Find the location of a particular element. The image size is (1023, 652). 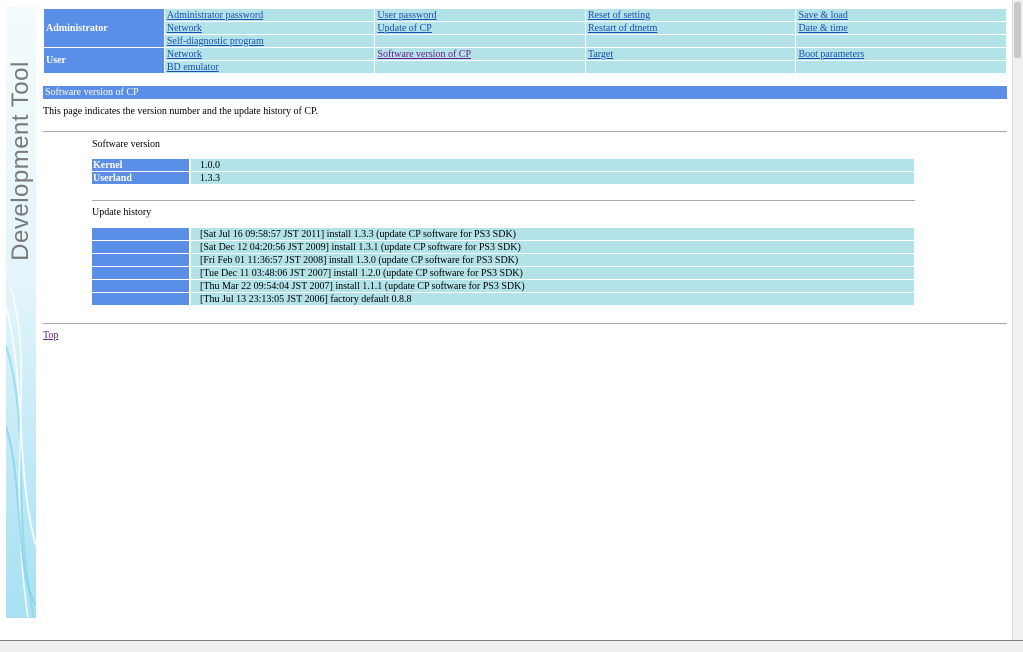

nav-admin-network-link: Network is located at coordinates (184, 28).